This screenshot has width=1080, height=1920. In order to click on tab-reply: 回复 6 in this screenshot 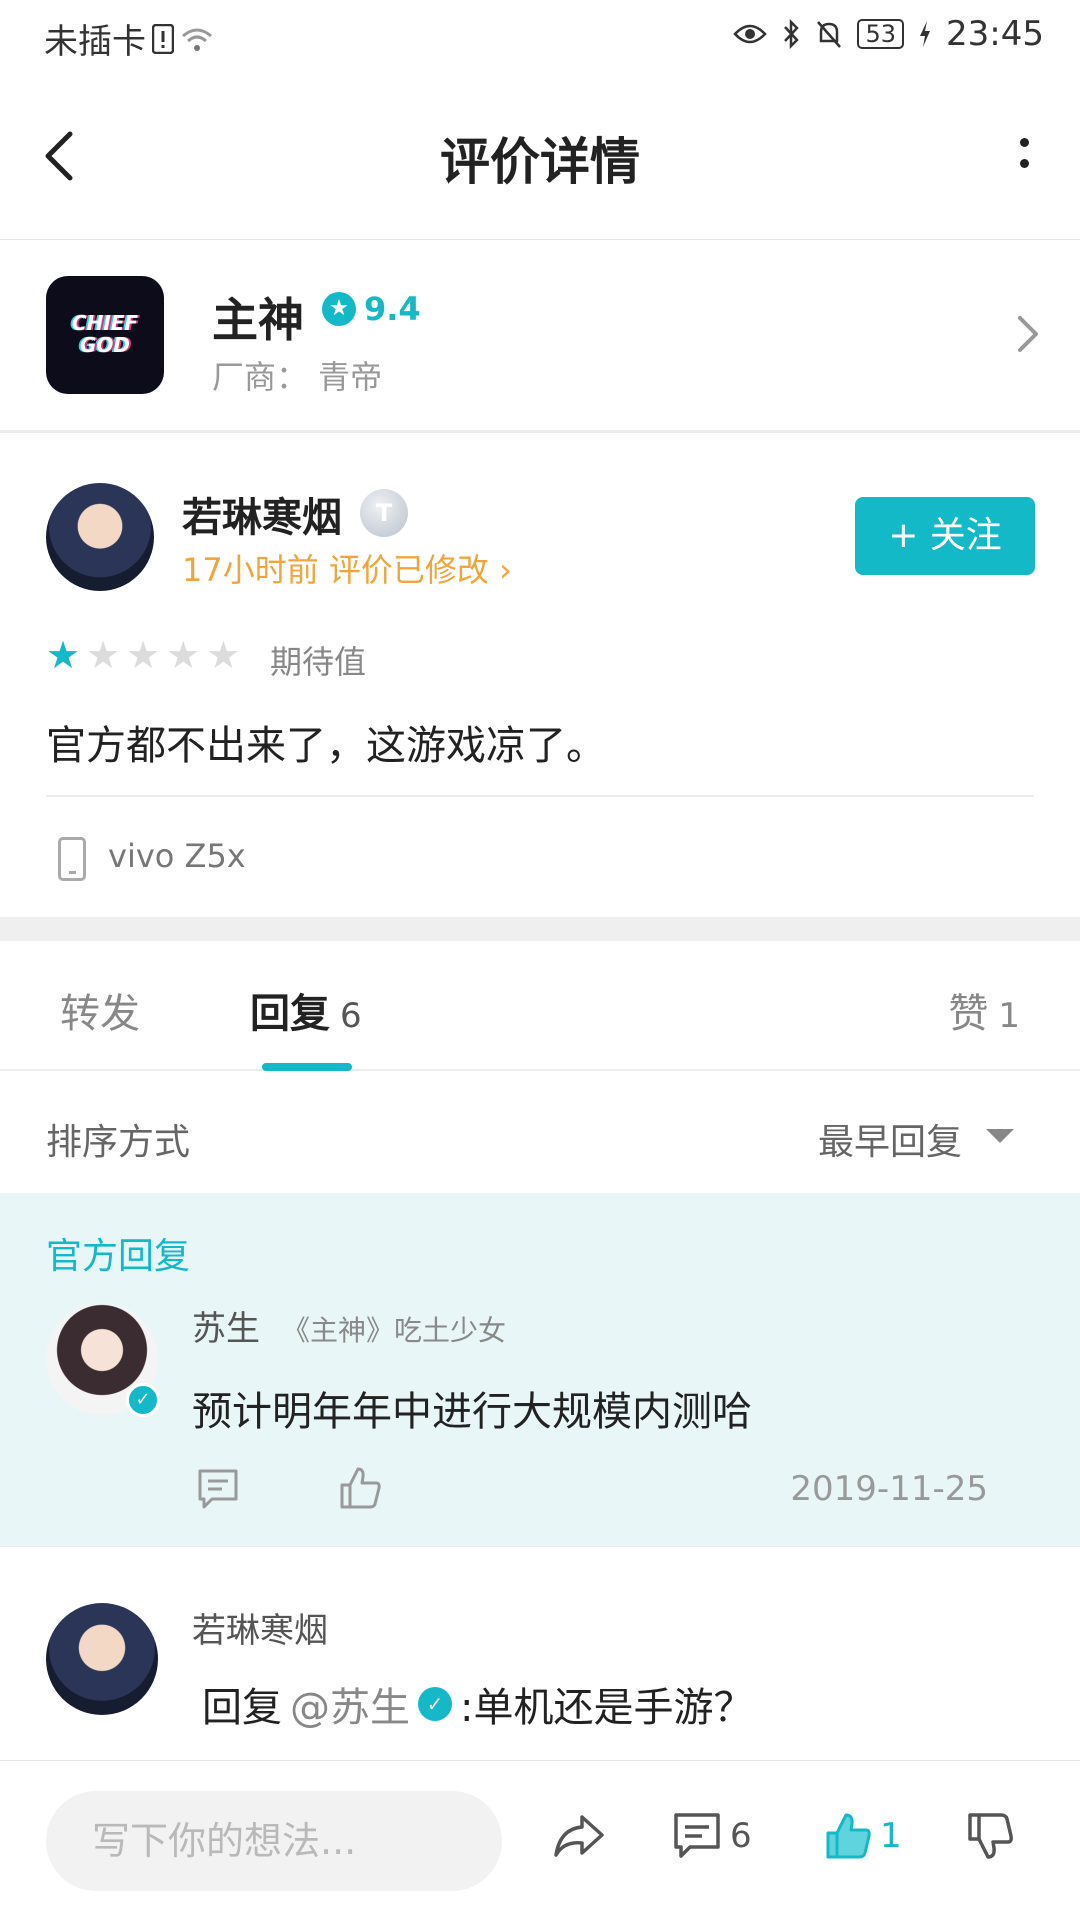, I will do `click(306, 1010)`.